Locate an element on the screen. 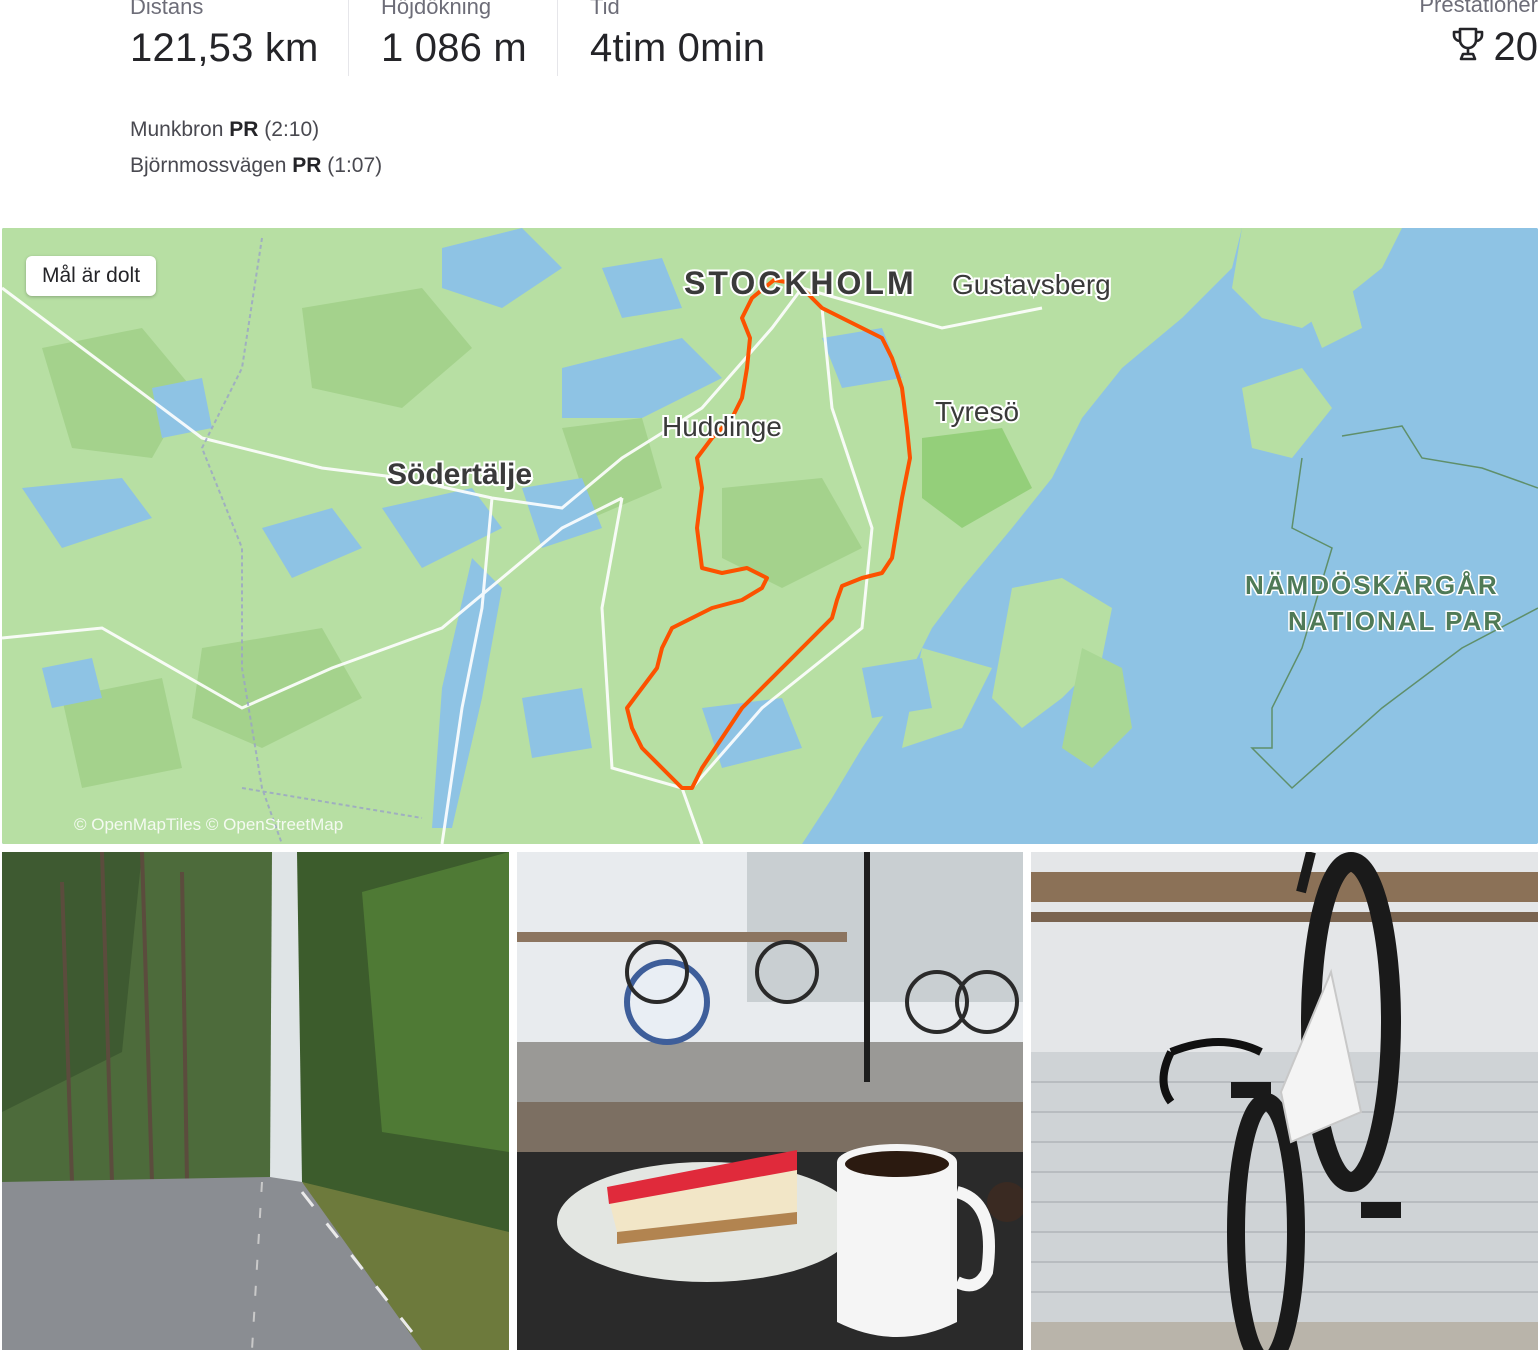 The height and width of the screenshot is (1350, 1538). label-sodertalje: Södertälje is located at coordinates (459, 474).